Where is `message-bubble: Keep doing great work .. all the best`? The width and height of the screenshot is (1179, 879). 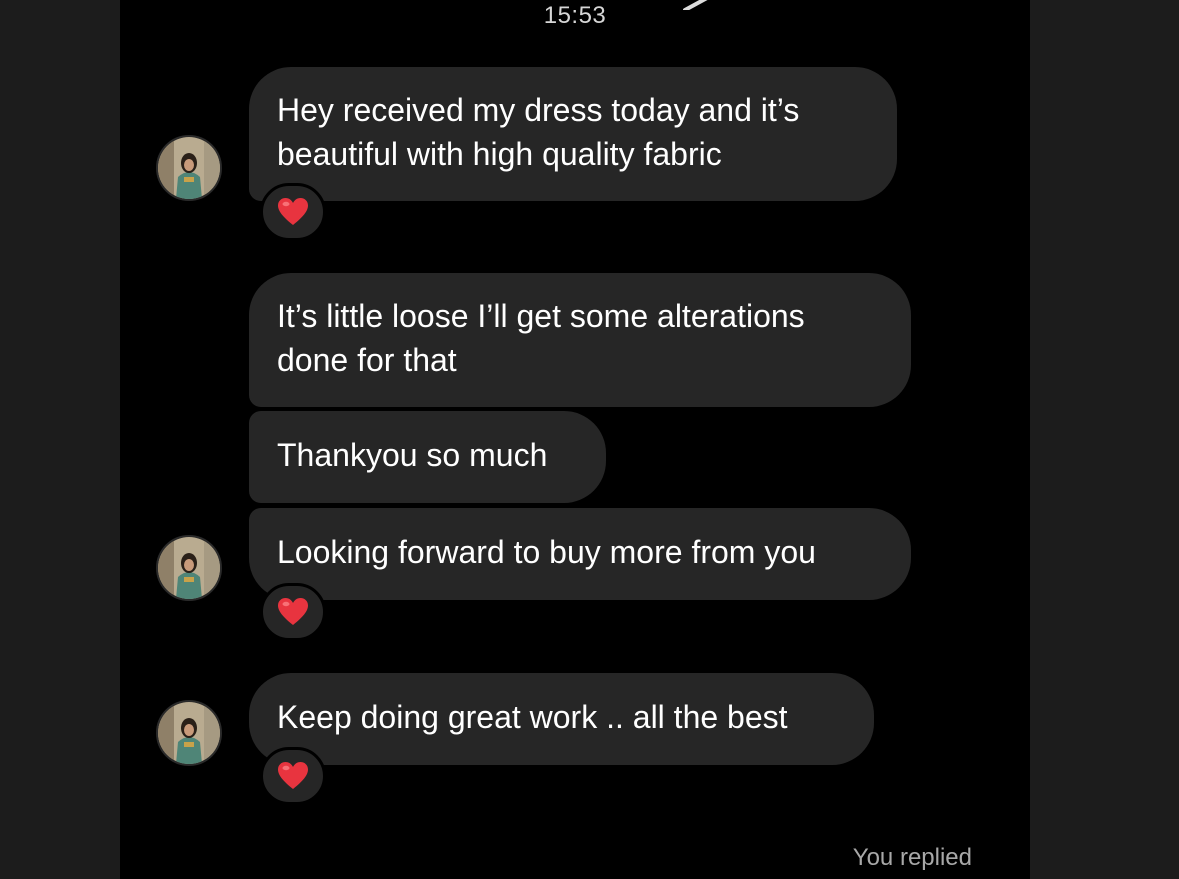
message-bubble: Keep doing great work .. all the best is located at coordinates (561, 719).